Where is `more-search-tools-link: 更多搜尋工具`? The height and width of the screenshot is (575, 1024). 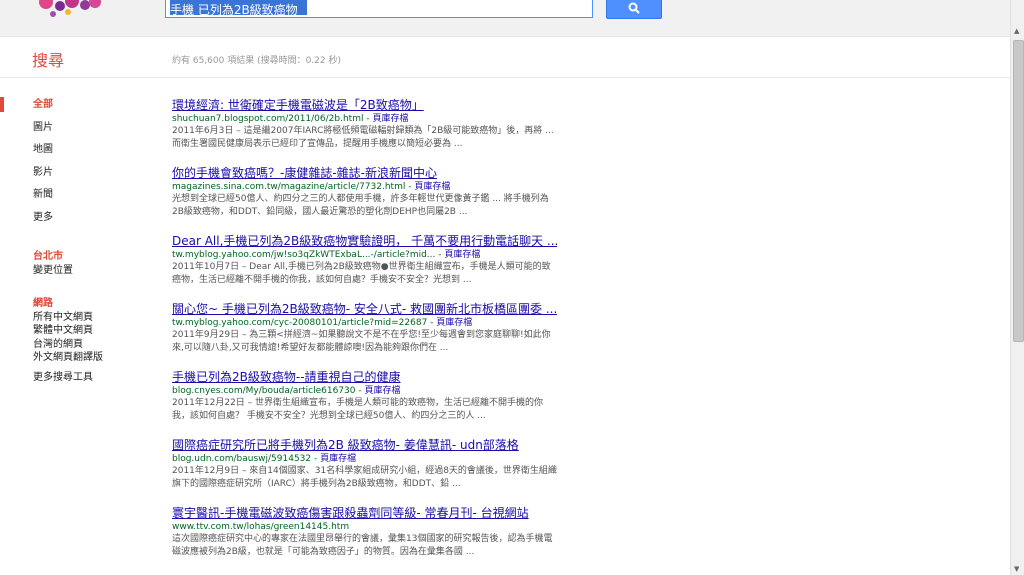
more-search-tools-link: 更多搜尋工具 is located at coordinates (63, 378).